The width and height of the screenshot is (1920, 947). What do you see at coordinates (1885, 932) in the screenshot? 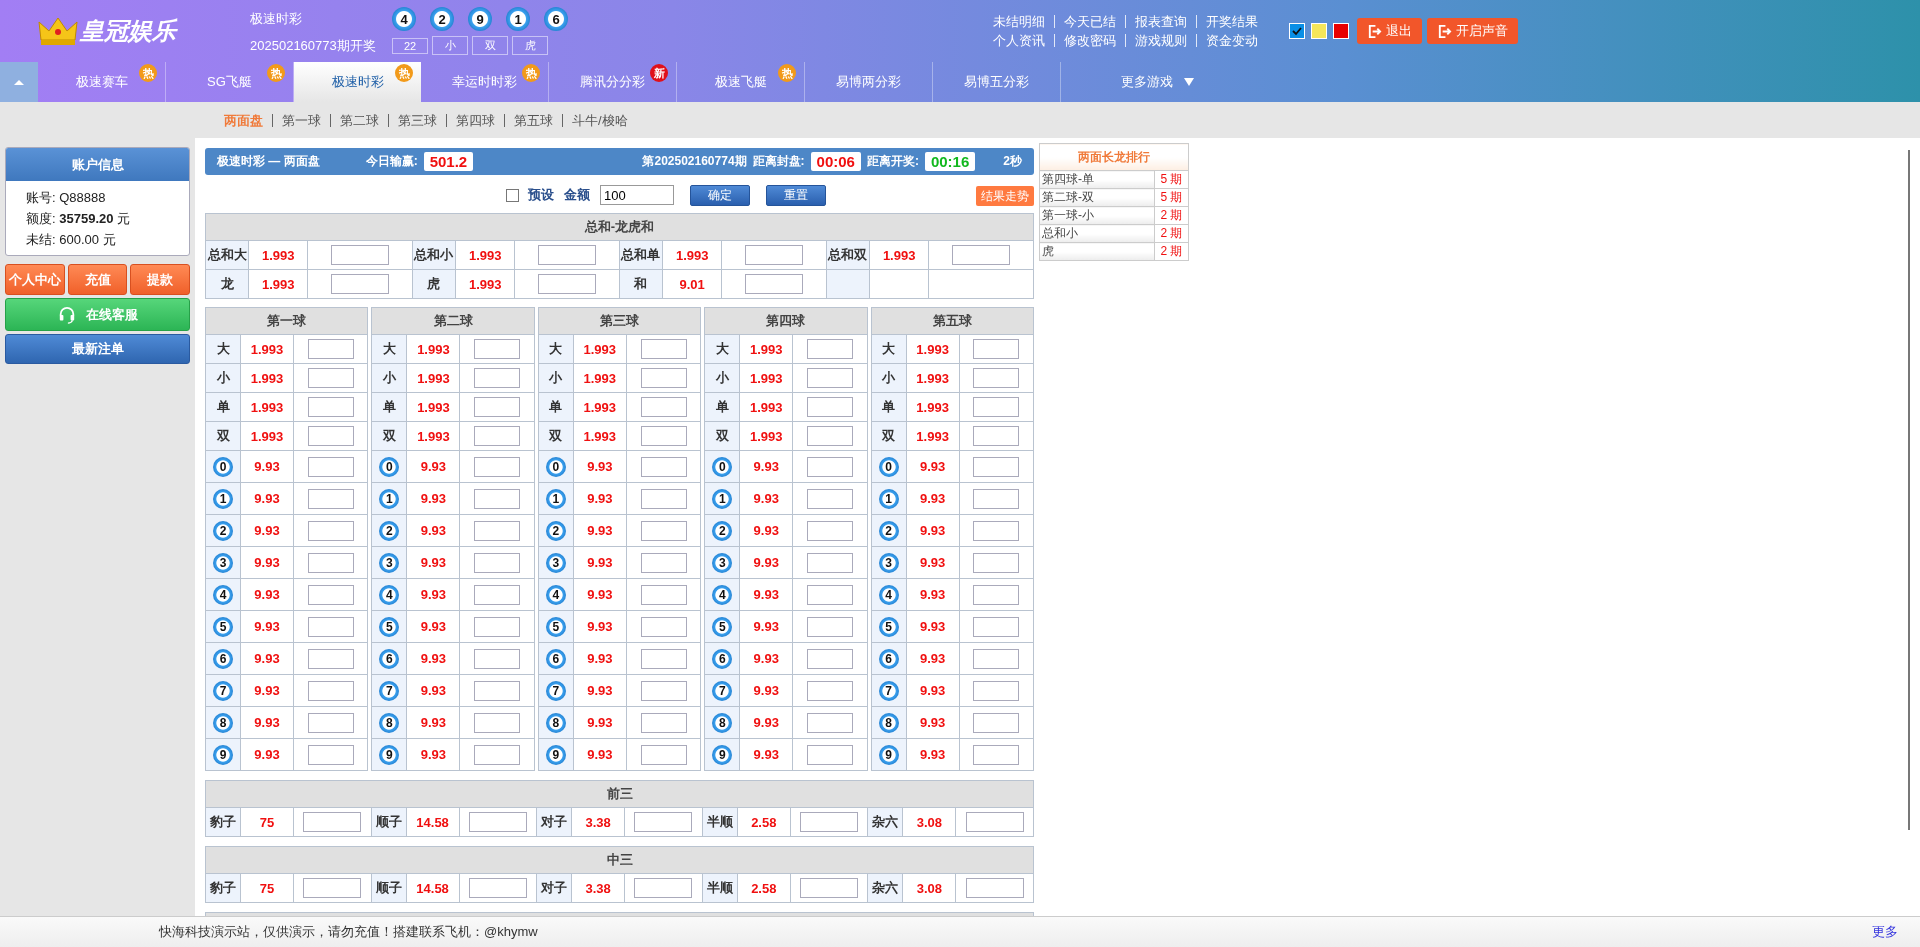
I see `more-link: 更多` at bounding box center [1885, 932].